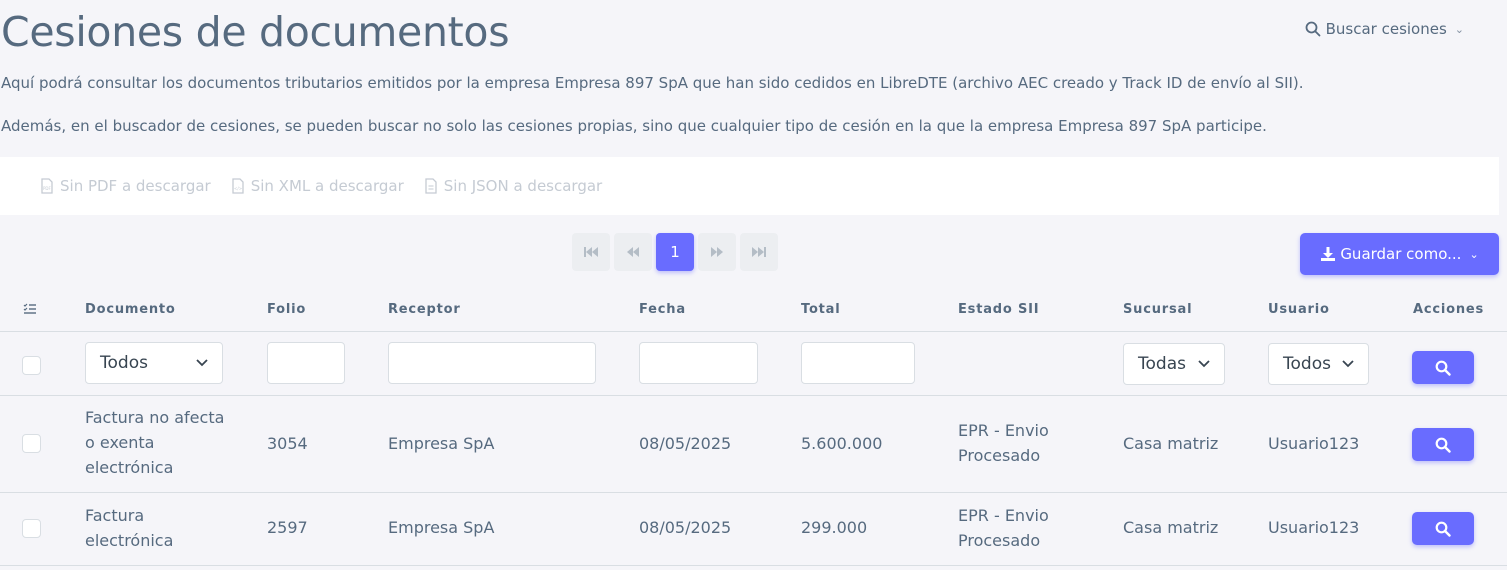  I want to click on column-header-documento: Documento, so click(130, 309).